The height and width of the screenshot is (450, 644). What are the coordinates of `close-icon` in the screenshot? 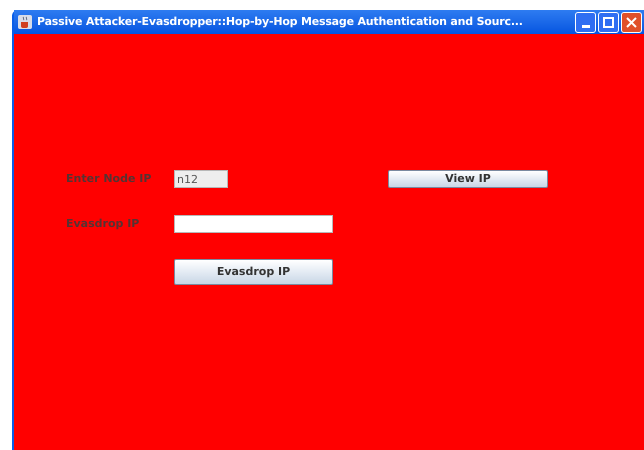 It's located at (631, 22).